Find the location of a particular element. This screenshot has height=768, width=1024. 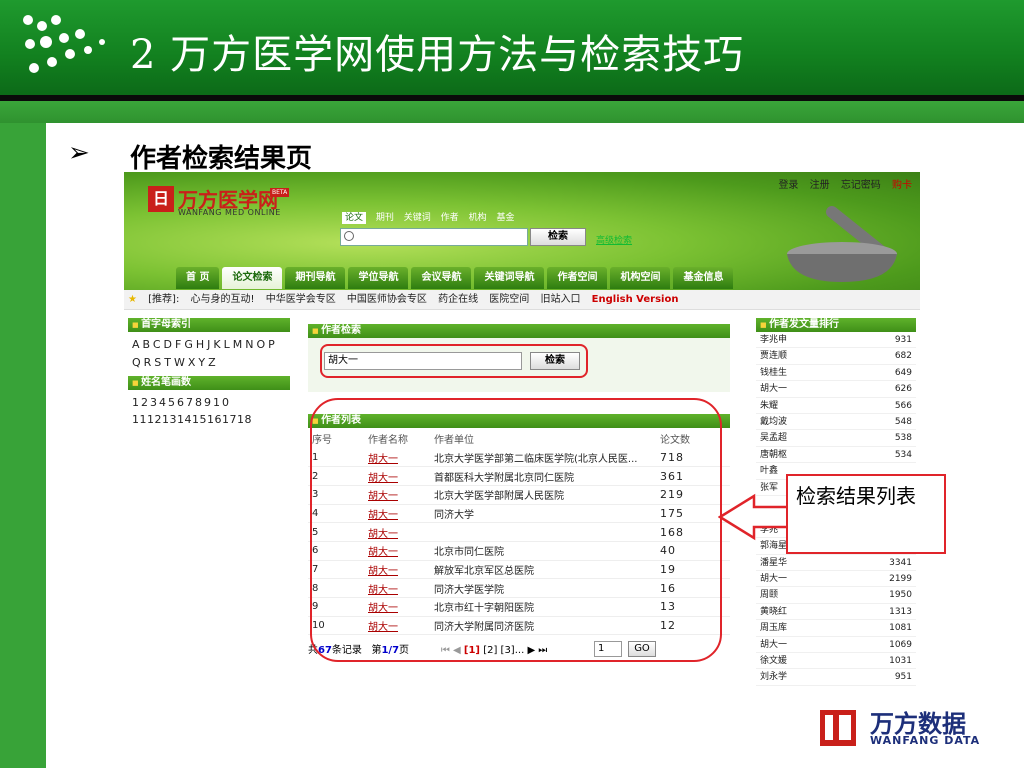

search-type-tabs: 论文 期刊 关键词 作者 机构 基金 is located at coordinates (431, 217).